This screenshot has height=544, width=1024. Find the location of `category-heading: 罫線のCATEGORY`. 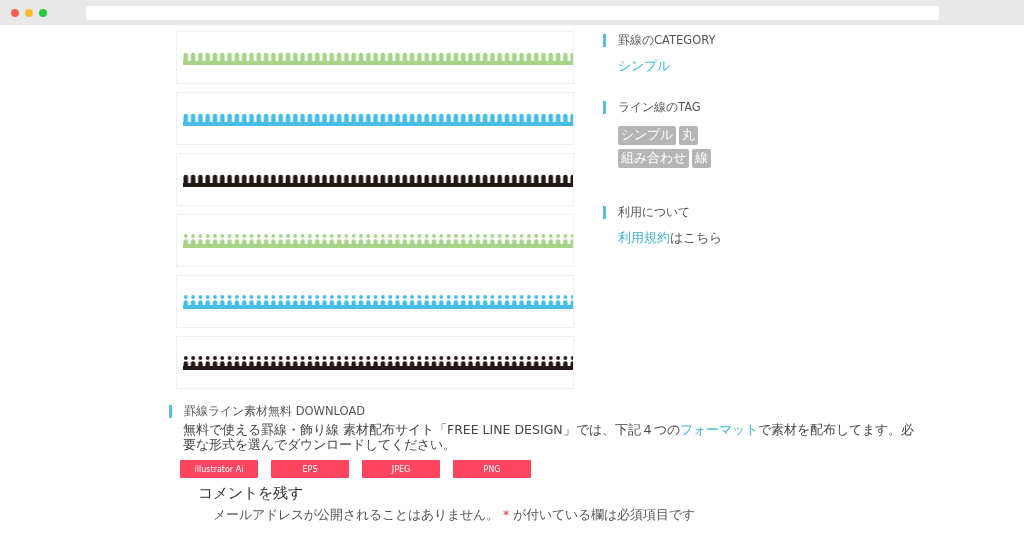

category-heading: 罫線のCATEGORY is located at coordinates (750, 40).